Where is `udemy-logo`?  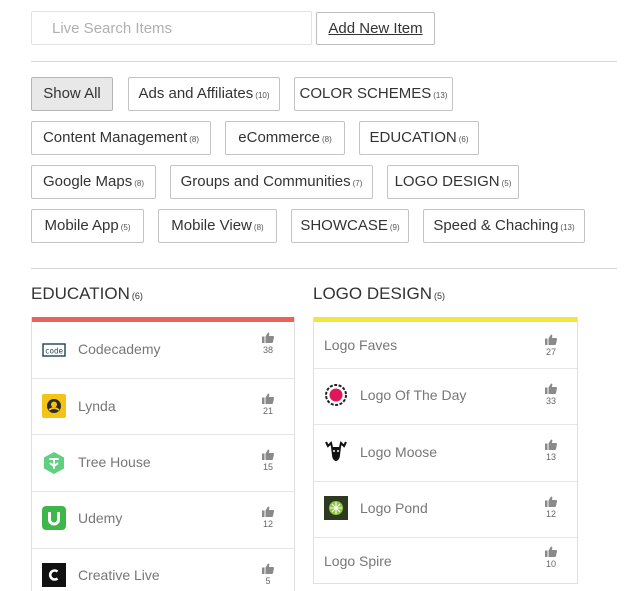
udemy-logo is located at coordinates (54, 518).